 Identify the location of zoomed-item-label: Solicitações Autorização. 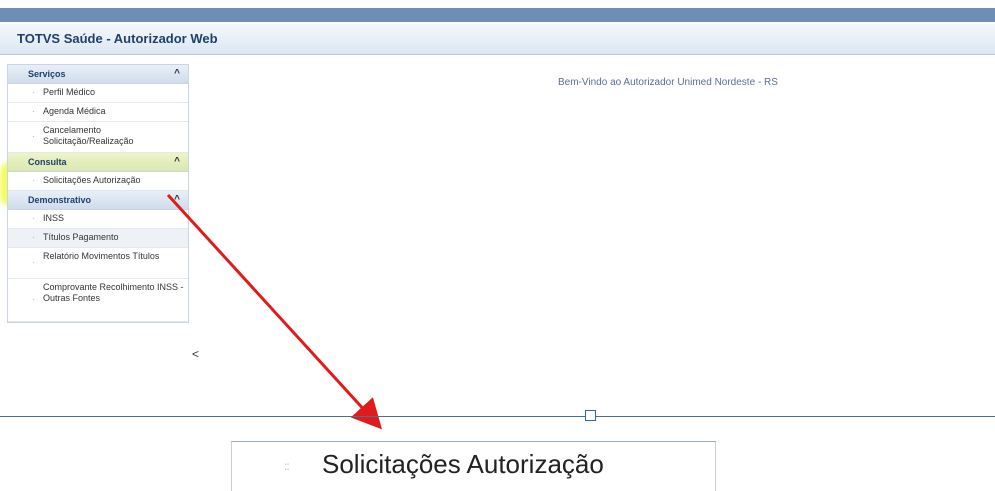
(463, 464).